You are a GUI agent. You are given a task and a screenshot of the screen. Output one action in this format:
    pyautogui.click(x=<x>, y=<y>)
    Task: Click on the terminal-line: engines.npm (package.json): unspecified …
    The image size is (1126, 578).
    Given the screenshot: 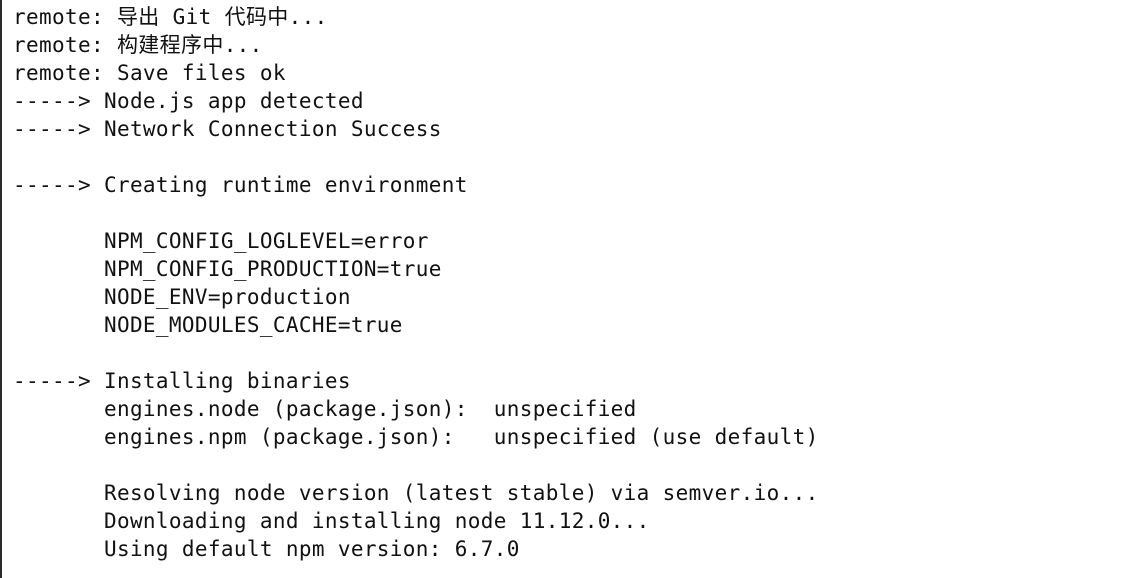 What is the action you would take?
    pyautogui.click(x=416, y=437)
    